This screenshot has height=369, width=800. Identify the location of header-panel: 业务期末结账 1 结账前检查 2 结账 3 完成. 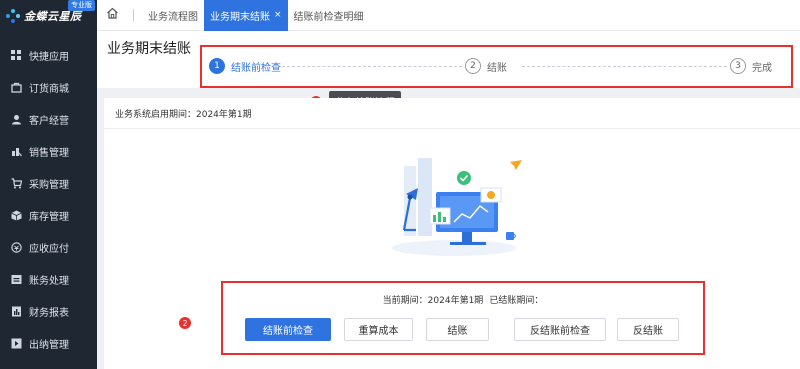
(448, 59).